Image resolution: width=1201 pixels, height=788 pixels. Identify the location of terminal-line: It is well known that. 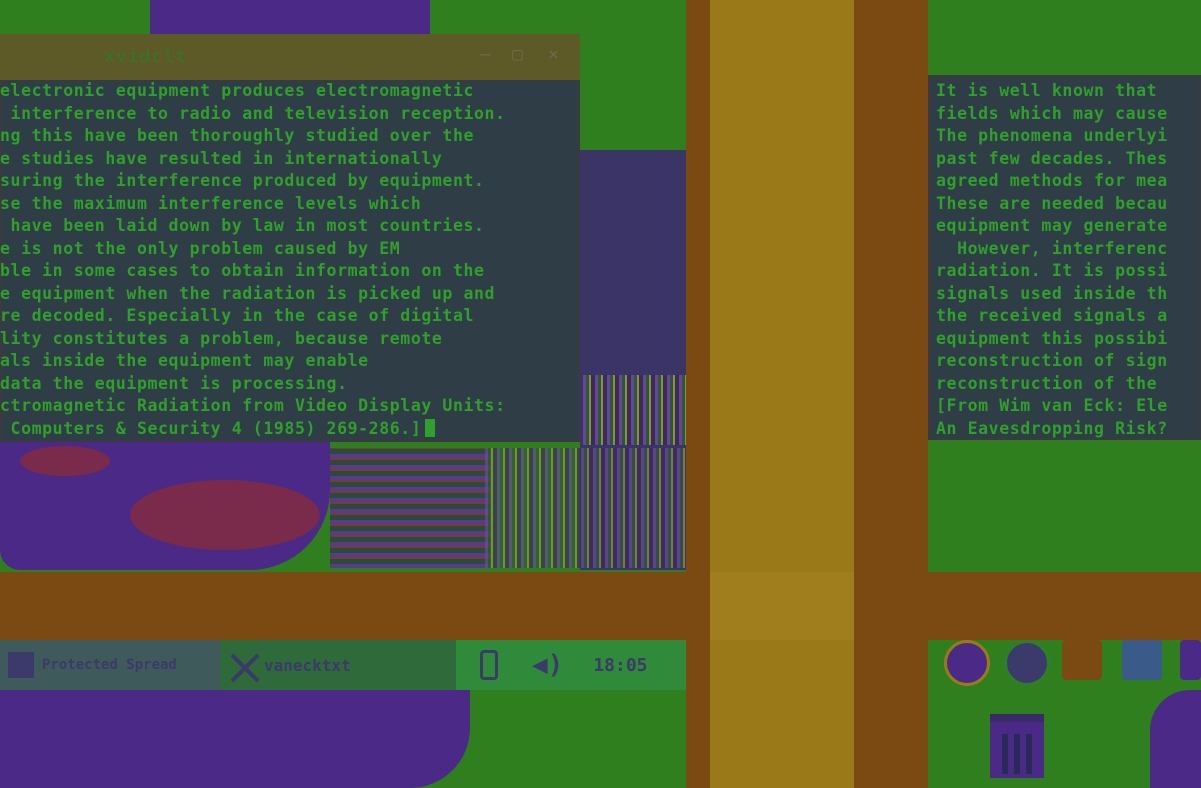
(1047, 90).